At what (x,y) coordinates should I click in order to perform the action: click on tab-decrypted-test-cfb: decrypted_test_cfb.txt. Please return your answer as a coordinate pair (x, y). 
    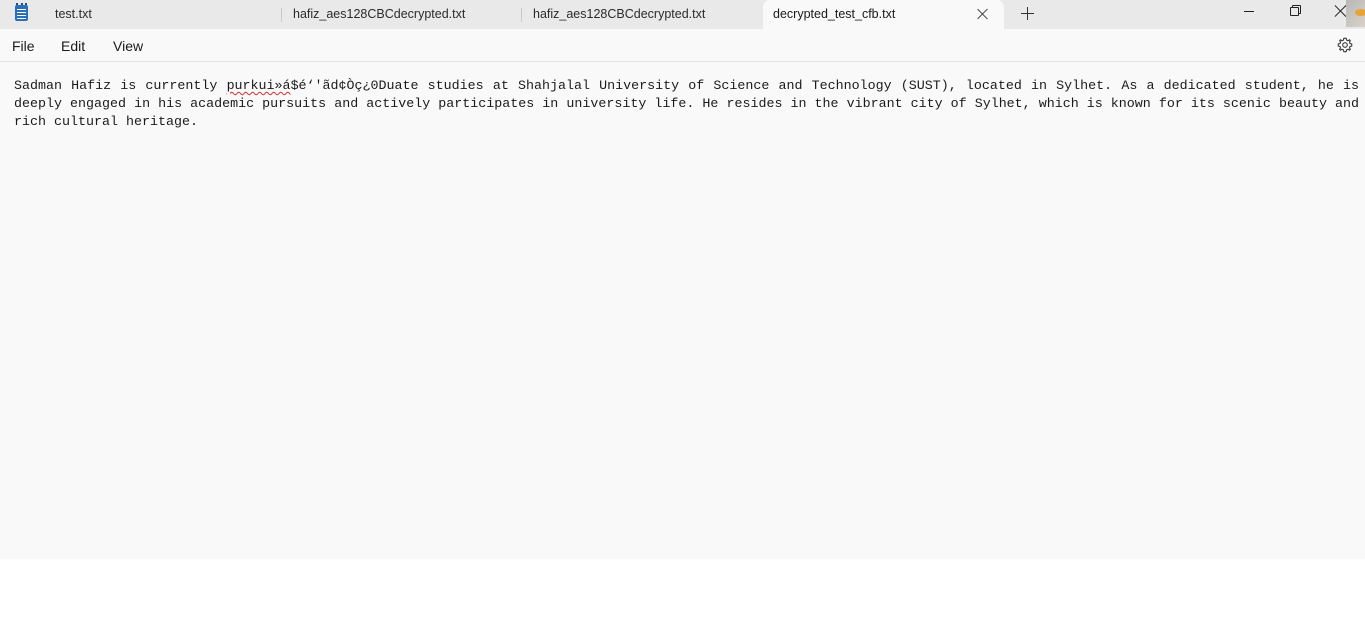
    Looking at the image, I should click on (883, 14).